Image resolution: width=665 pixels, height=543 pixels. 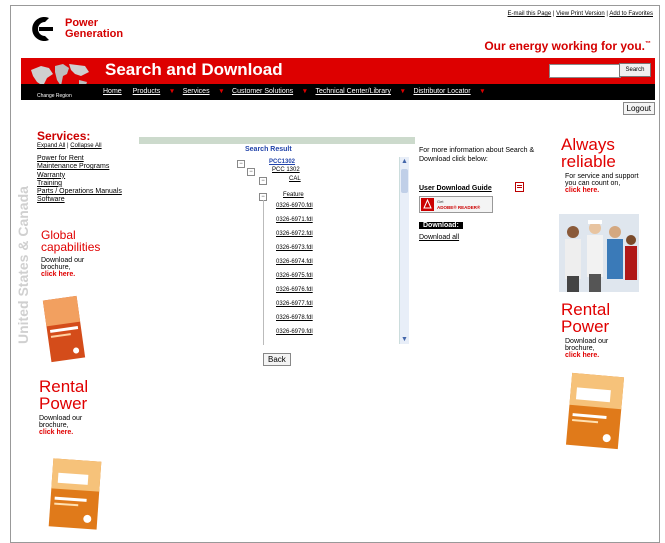 What do you see at coordinates (294, 262) in the screenshot?
I see `tree-file-item: 0326-6974.fdl` at bounding box center [294, 262].